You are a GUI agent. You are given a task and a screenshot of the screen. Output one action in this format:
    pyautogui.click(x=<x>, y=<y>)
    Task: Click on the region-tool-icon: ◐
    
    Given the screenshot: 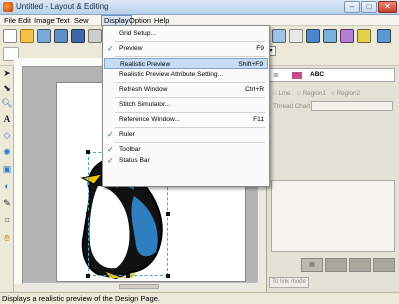 What is the action you would take?
    pyautogui.click(x=7, y=186)
    